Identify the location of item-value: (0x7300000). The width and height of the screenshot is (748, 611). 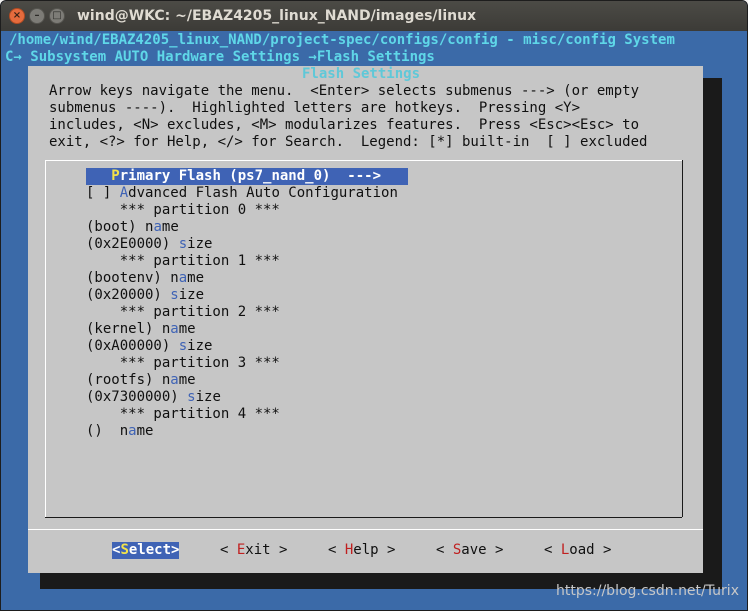
(137, 397).